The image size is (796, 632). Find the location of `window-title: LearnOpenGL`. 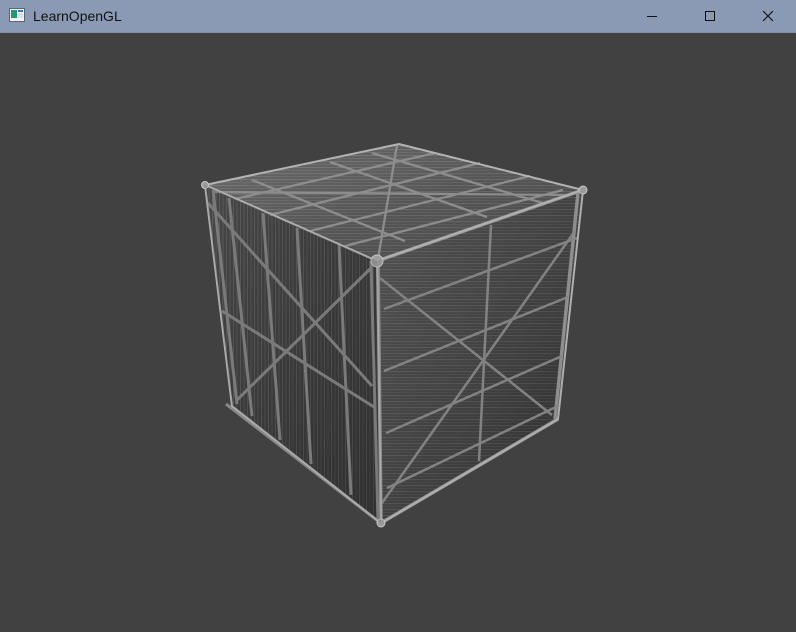

window-title: LearnOpenGL is located at coordinates (77, 16).